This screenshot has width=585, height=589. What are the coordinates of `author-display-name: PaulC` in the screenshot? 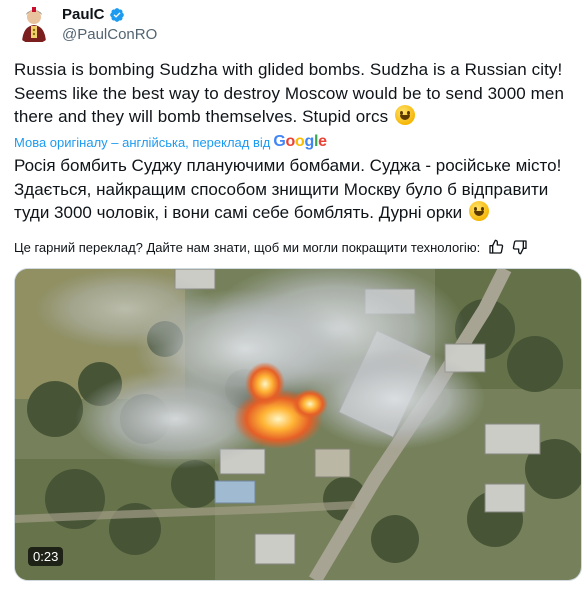 It's located at (83, 14).